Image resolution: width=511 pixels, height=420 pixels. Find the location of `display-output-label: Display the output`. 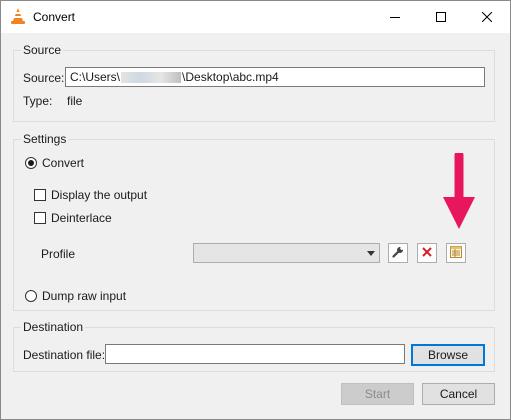

display-output-label: Display the output is located at coordinates (99, 195).